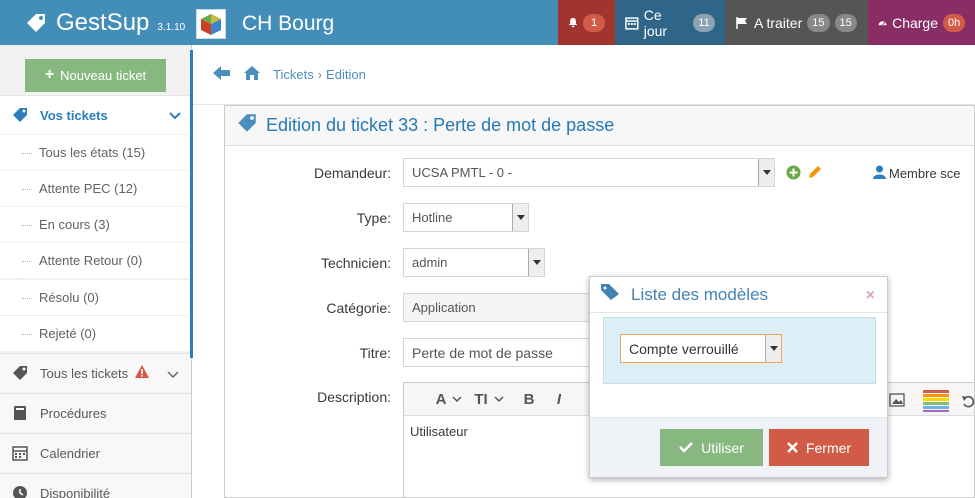 This screenshot has height=498, width=975. I want to click on clock-icon, so click(20, 491).